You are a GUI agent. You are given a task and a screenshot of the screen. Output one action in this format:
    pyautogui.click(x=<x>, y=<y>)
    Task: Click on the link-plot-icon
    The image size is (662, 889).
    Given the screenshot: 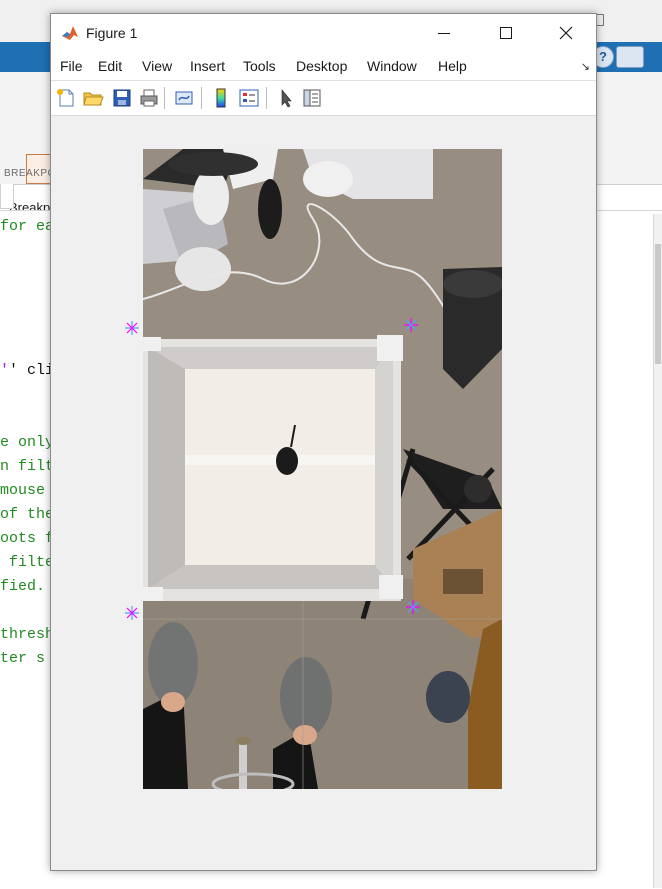 What is the action you would take?
    pyautogui.click(x=184, y=98)
    